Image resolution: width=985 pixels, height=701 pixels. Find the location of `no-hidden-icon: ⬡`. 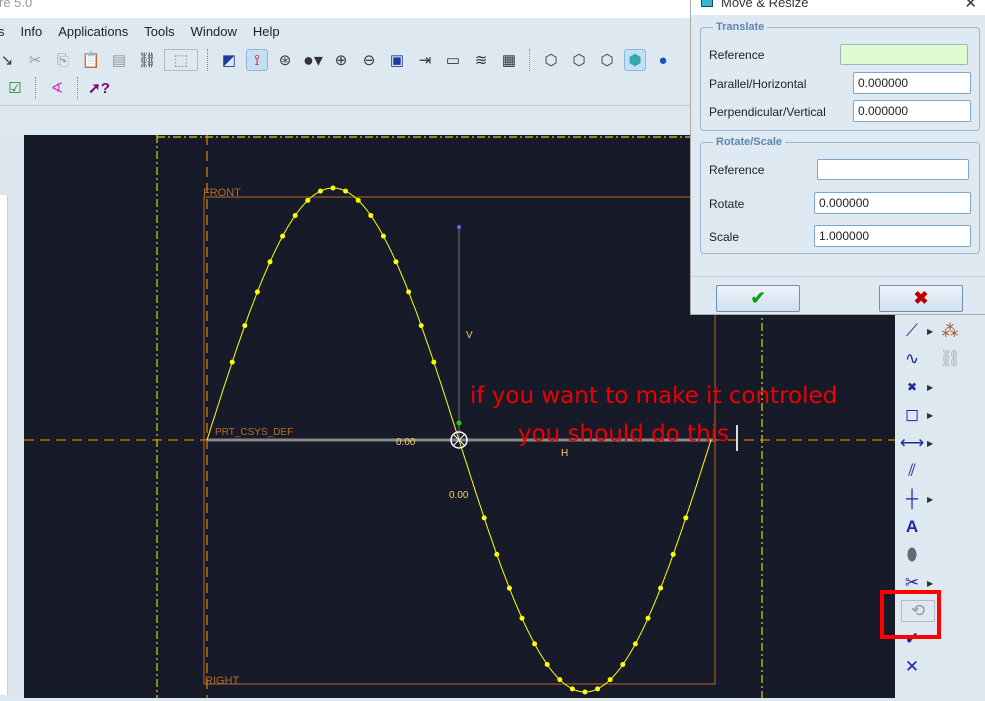

no-hidden-icon: ⬡ is located at coordinates (607, 60).